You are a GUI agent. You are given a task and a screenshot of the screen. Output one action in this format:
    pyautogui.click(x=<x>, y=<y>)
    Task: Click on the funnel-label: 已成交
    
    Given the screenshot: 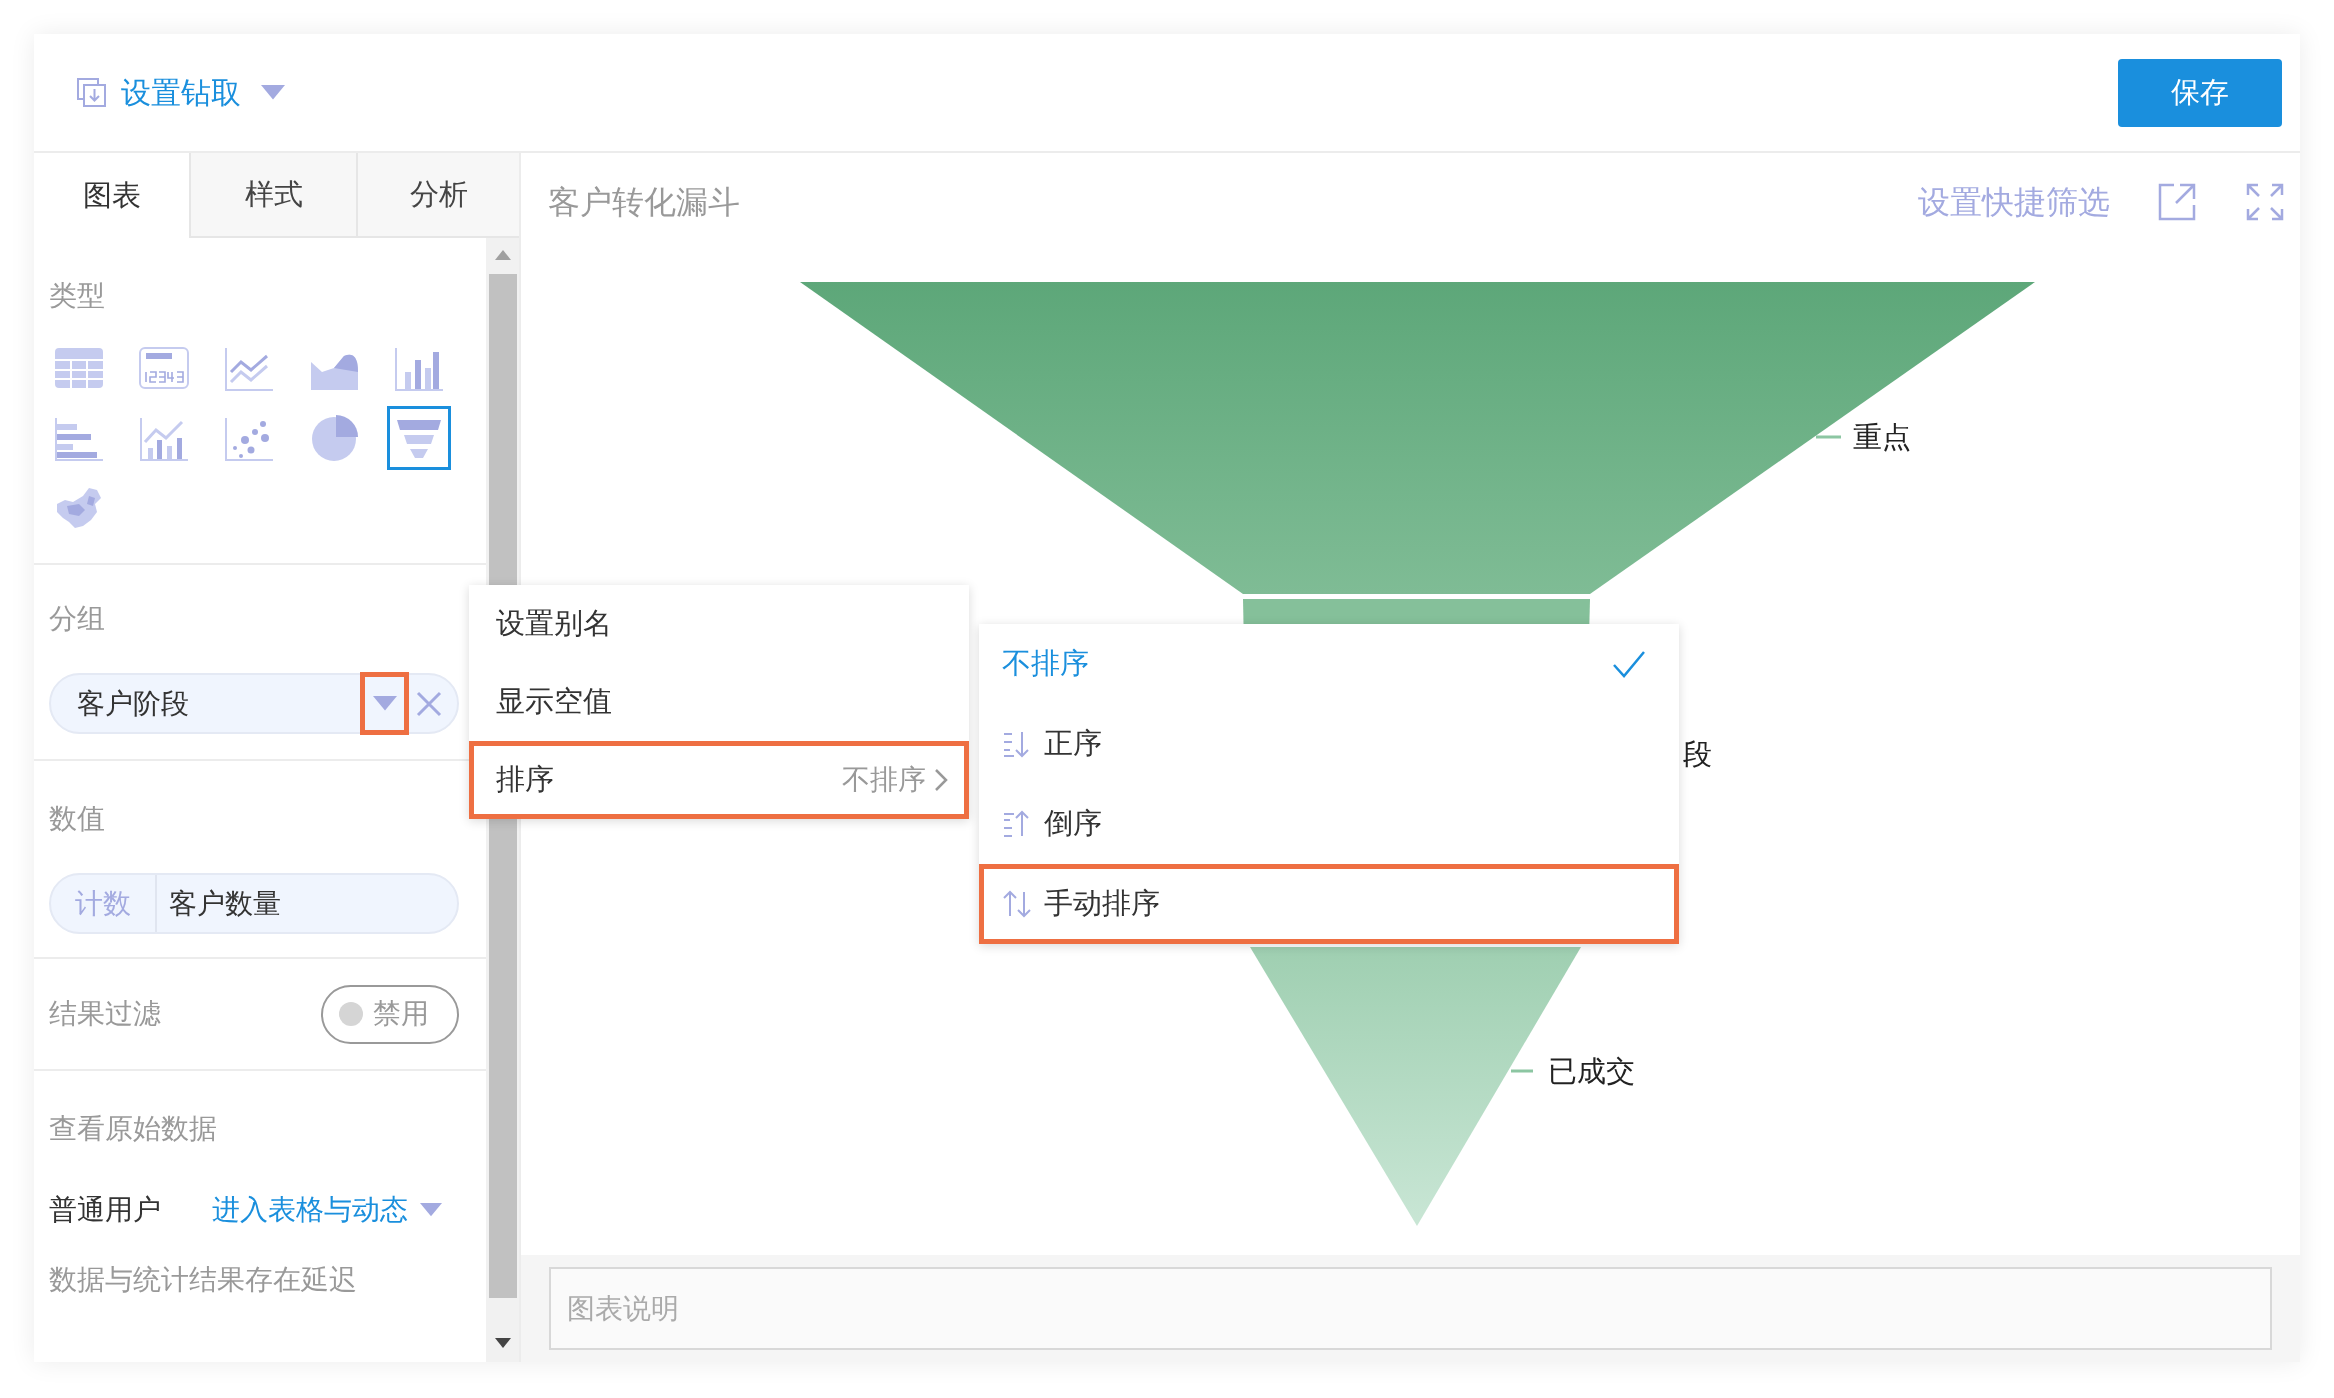 What is the action you would take?
    pyautogui.click(x=1591, y=1071)
    